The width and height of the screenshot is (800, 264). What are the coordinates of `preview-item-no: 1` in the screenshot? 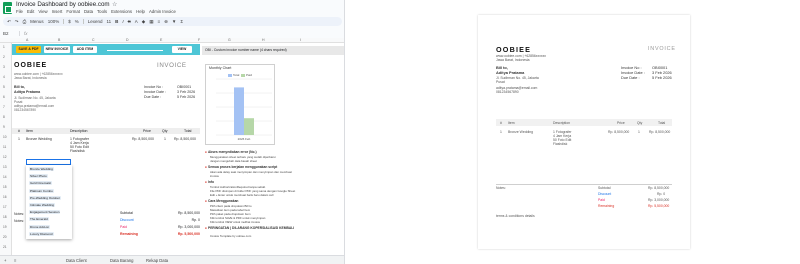 It's located at (501, 132).